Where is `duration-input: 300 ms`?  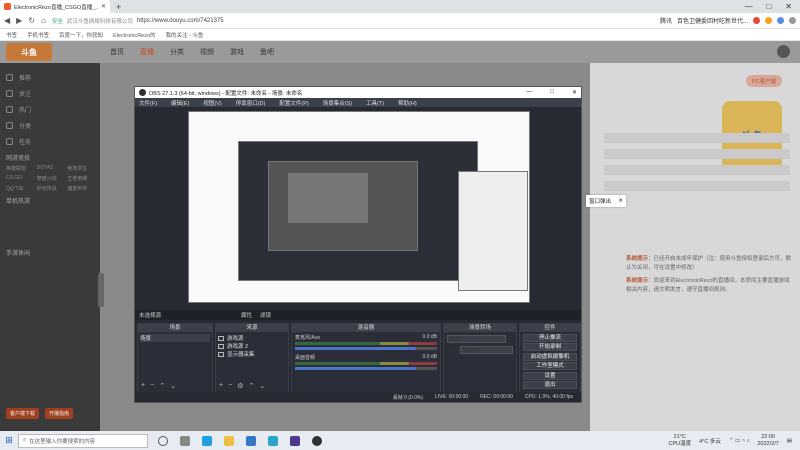
duration-input: 300 ms is located at coordinates (486, 350).